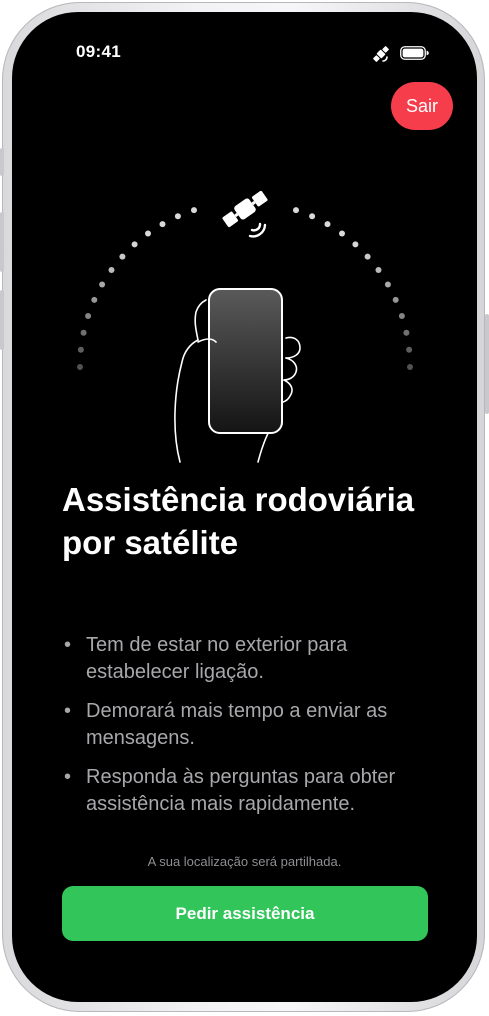 The height and width of the screenshot is (1016, 489). I want to click on status-time: 09:41, so click(98, 51).